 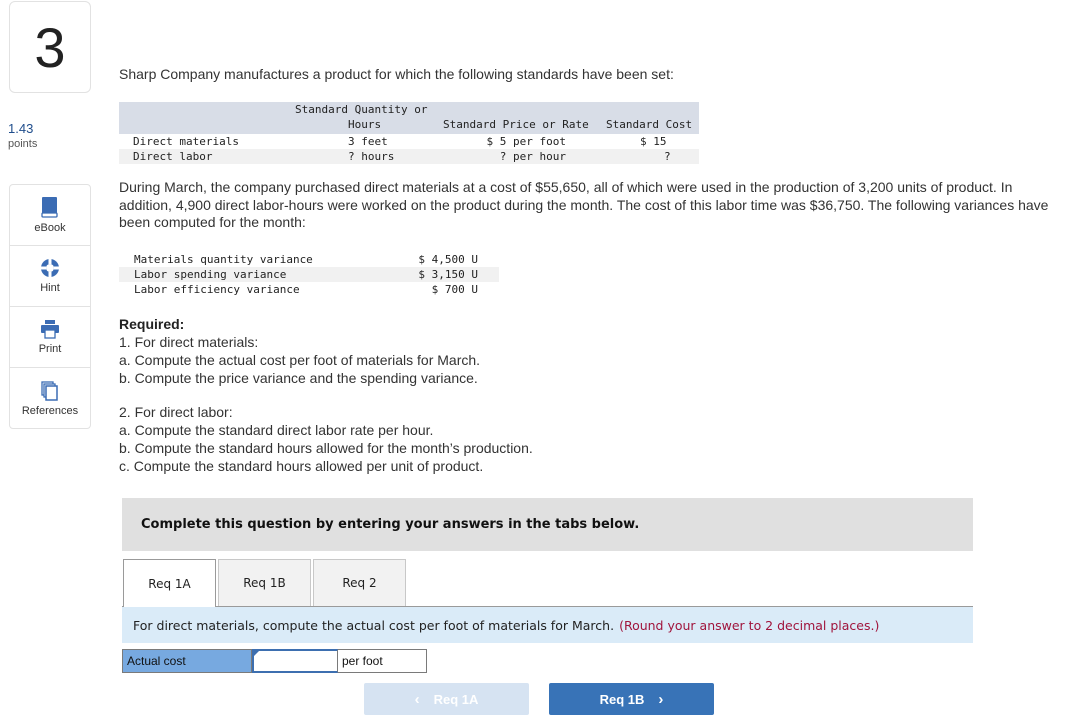 I want to click on row-quantity: ? hours, so click(x=371, y=156).